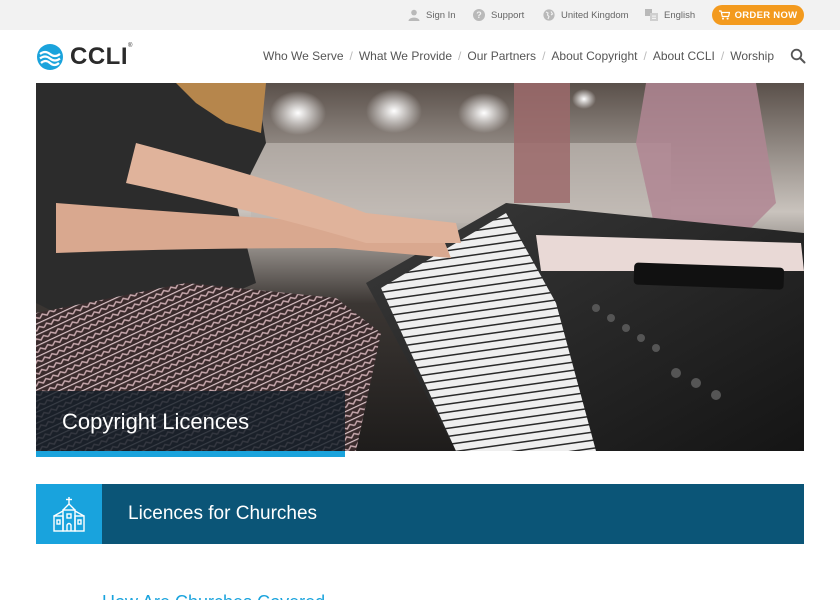 This screenshot has width=840, height=600. What do you see at coordinates (501, 56) in the screenshot?
I see `nav-our-partners: Our Partners` at bounding box center [501, 56].